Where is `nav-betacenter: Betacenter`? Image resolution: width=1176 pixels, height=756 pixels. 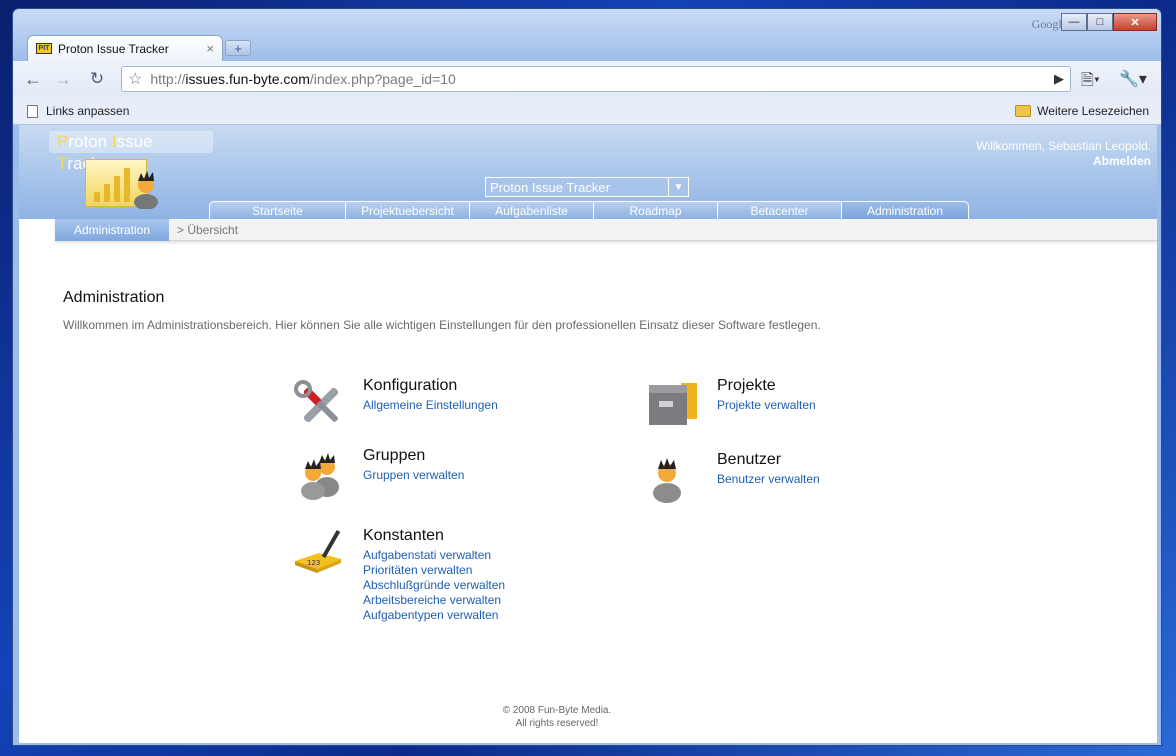
nav-betacenter: Betacenter is located at coordinates (779, 210).